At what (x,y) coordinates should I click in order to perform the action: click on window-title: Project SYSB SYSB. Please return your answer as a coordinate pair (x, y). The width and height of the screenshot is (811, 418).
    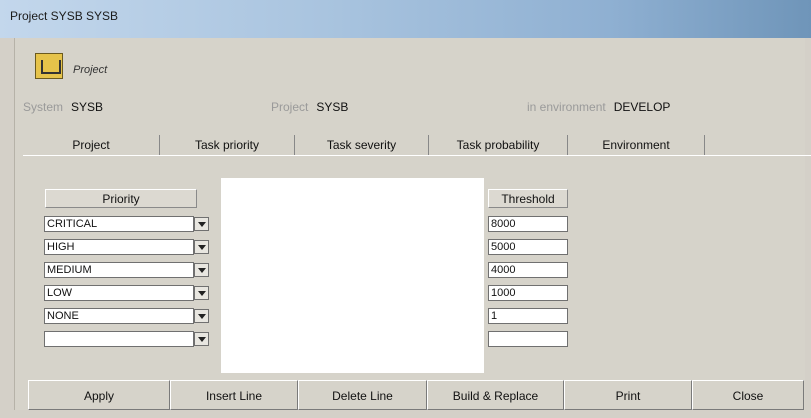
    Looking at the image, I should click on (64, 16).